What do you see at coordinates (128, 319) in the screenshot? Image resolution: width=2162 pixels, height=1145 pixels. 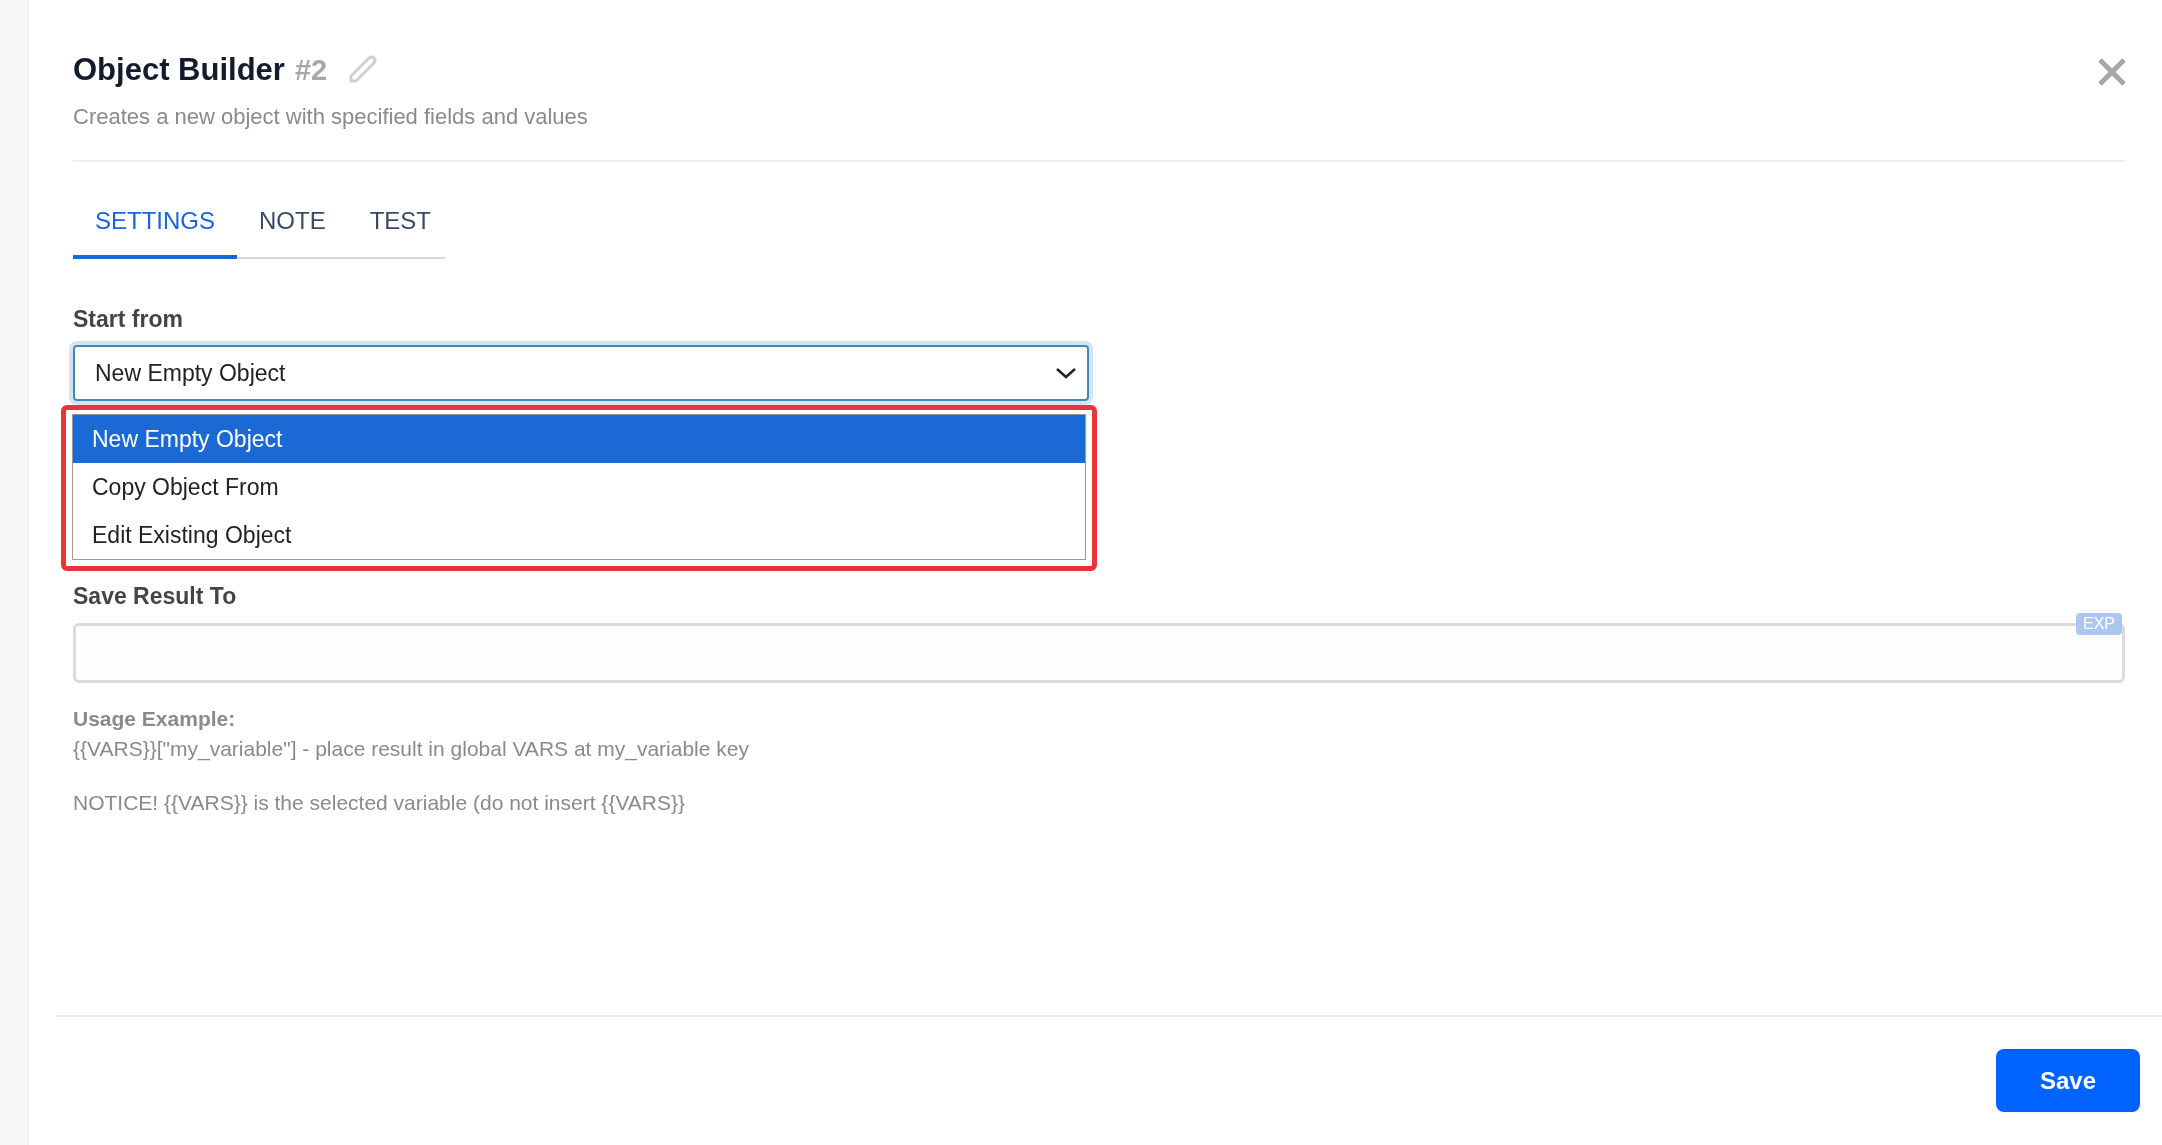 I see `field-label: Start from` at bounding box center [128, 319].